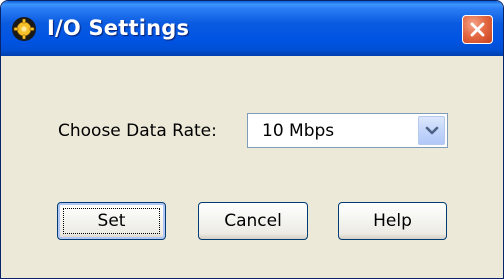 This screenshot has height=279, width=504. I want to click on data-rate-label: Choose Data Rate:, so click(137, 131).